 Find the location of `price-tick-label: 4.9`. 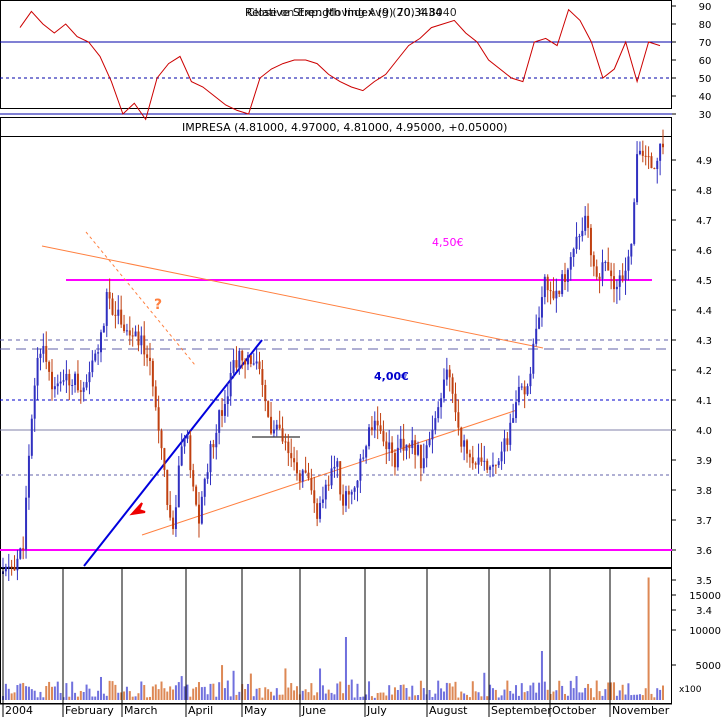

price-tick-label: 4.9 is located at coordinates (704, 161).